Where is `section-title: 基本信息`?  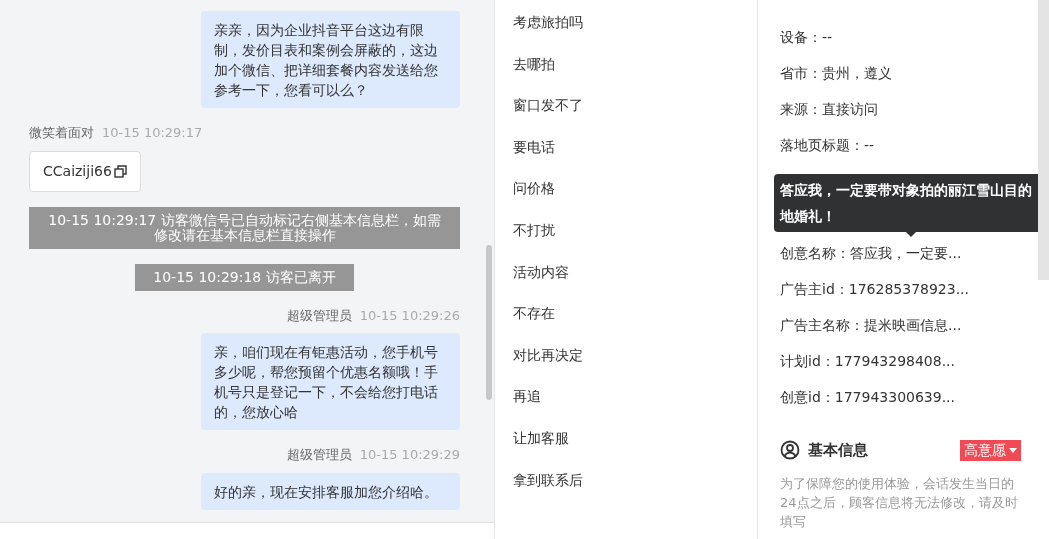
section-title: 基本信息 is located at coordinates (838, 450).